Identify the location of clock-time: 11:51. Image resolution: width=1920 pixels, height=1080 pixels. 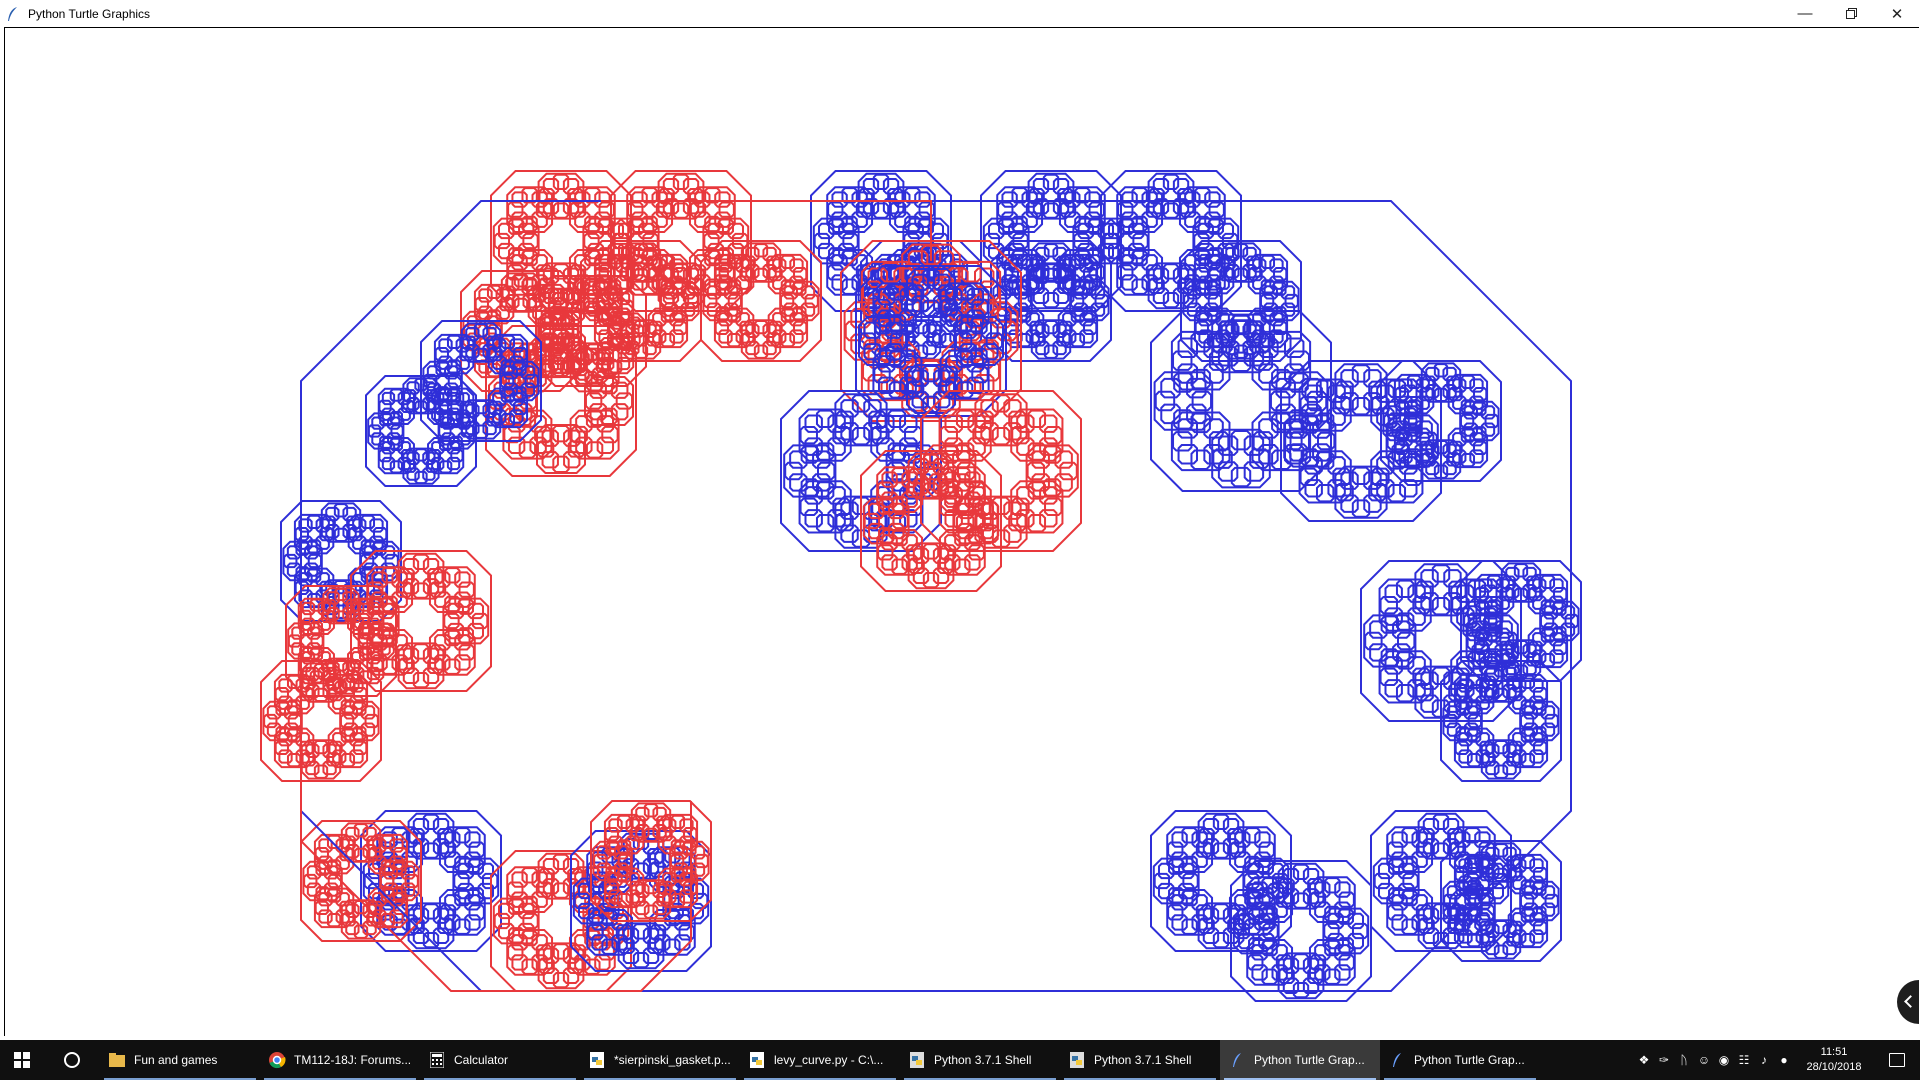
(1834, 1052).